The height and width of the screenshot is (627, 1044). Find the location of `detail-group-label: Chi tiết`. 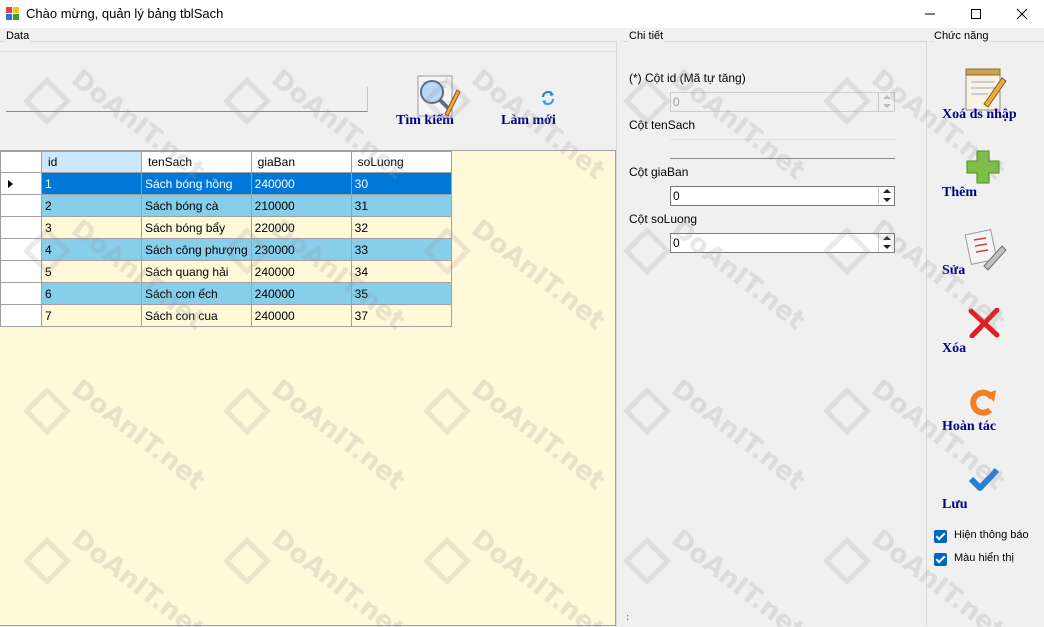

detail-group-label: Chi tiết is located at coordinates (646, 36).